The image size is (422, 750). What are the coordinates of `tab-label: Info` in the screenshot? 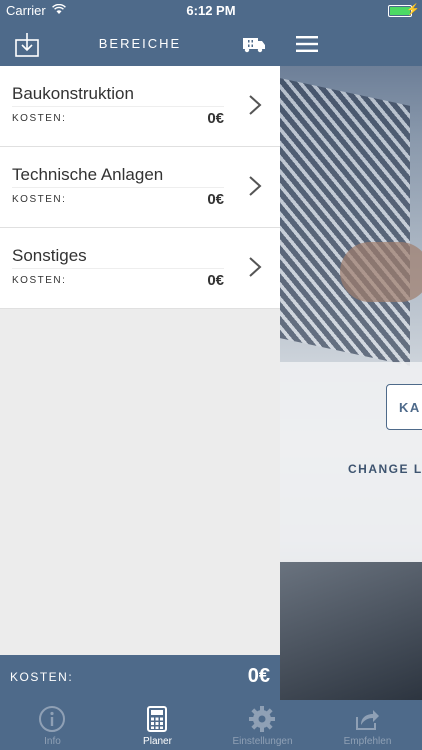 It's located at (52, 741).